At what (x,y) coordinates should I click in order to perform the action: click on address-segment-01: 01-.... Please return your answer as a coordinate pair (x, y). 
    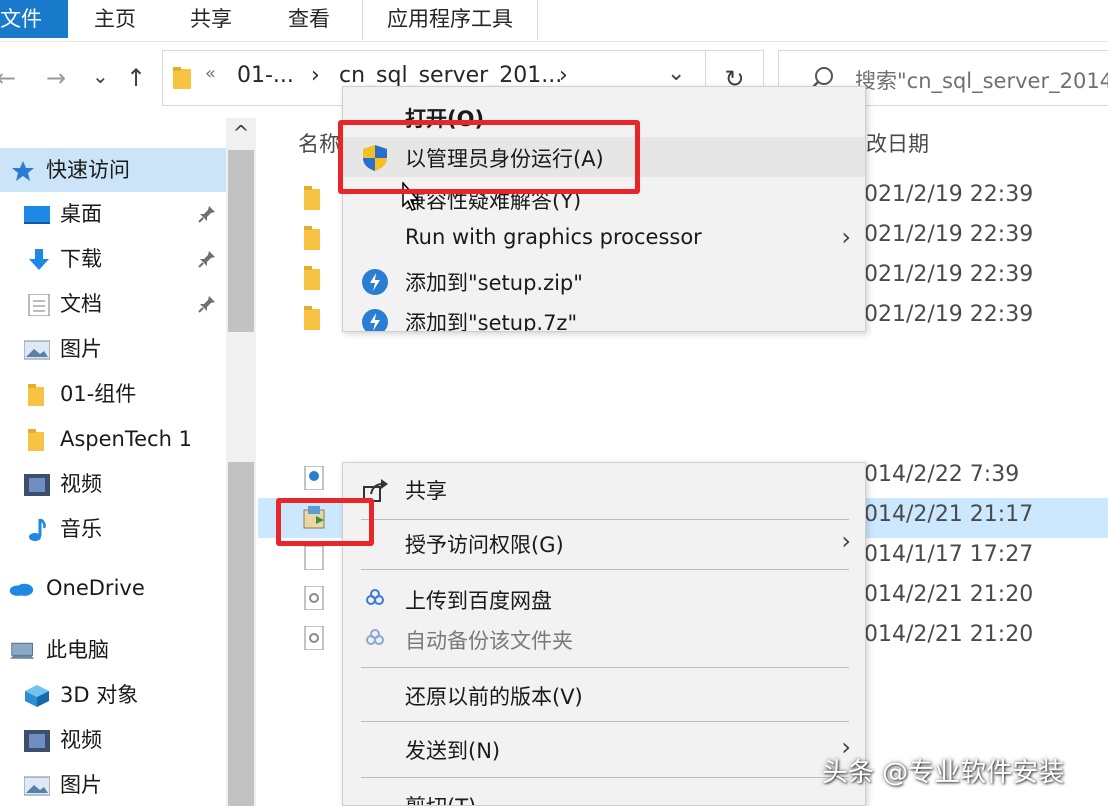
    Looking at the image, I should click on (265, 75).